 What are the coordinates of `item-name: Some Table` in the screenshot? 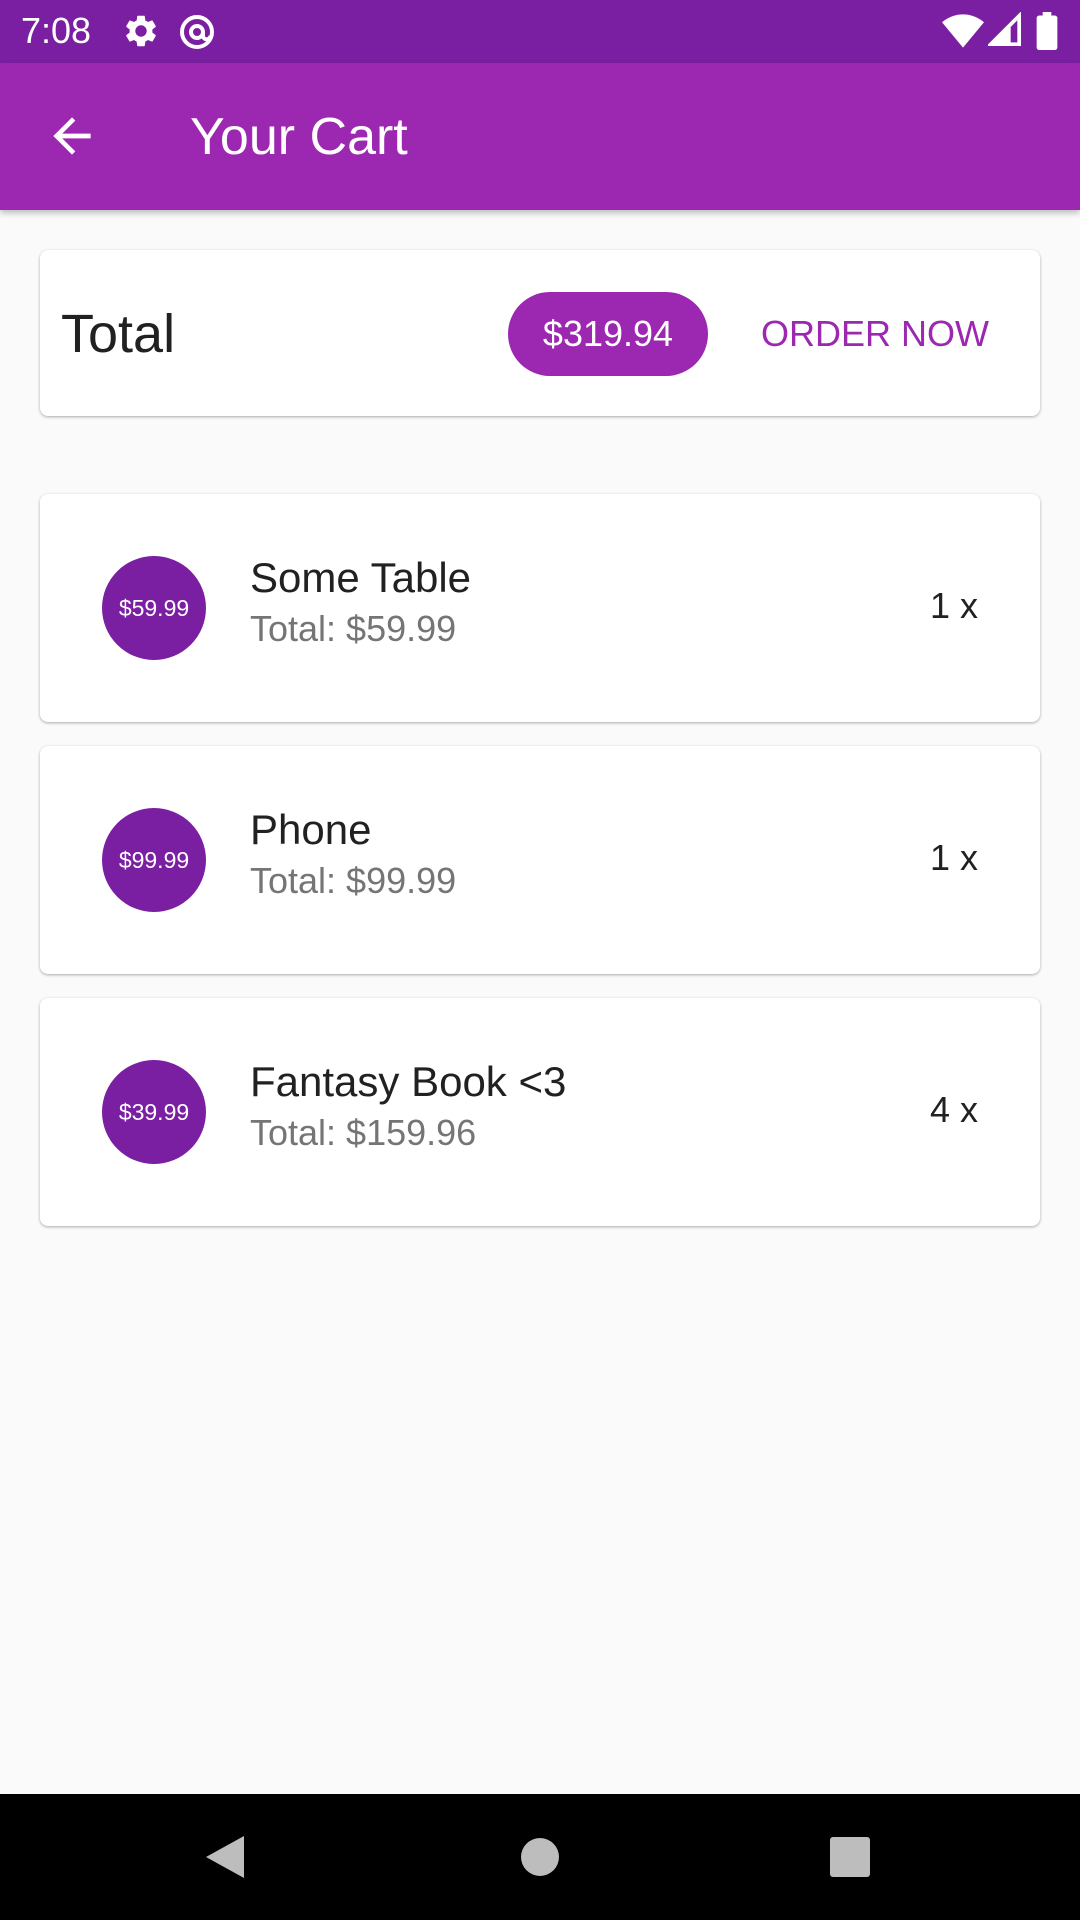 It's located at (361, 577).